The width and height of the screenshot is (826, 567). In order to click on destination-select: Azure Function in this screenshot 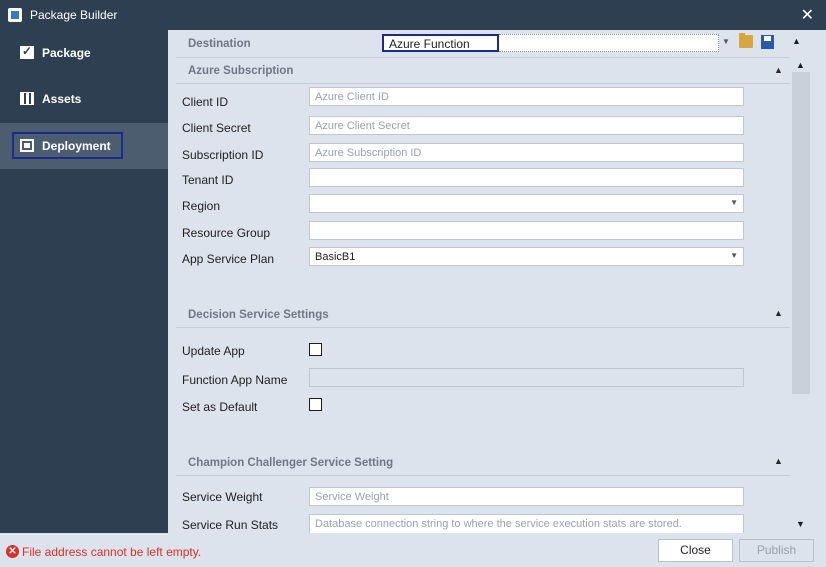, I will do `click(440, 43)`.